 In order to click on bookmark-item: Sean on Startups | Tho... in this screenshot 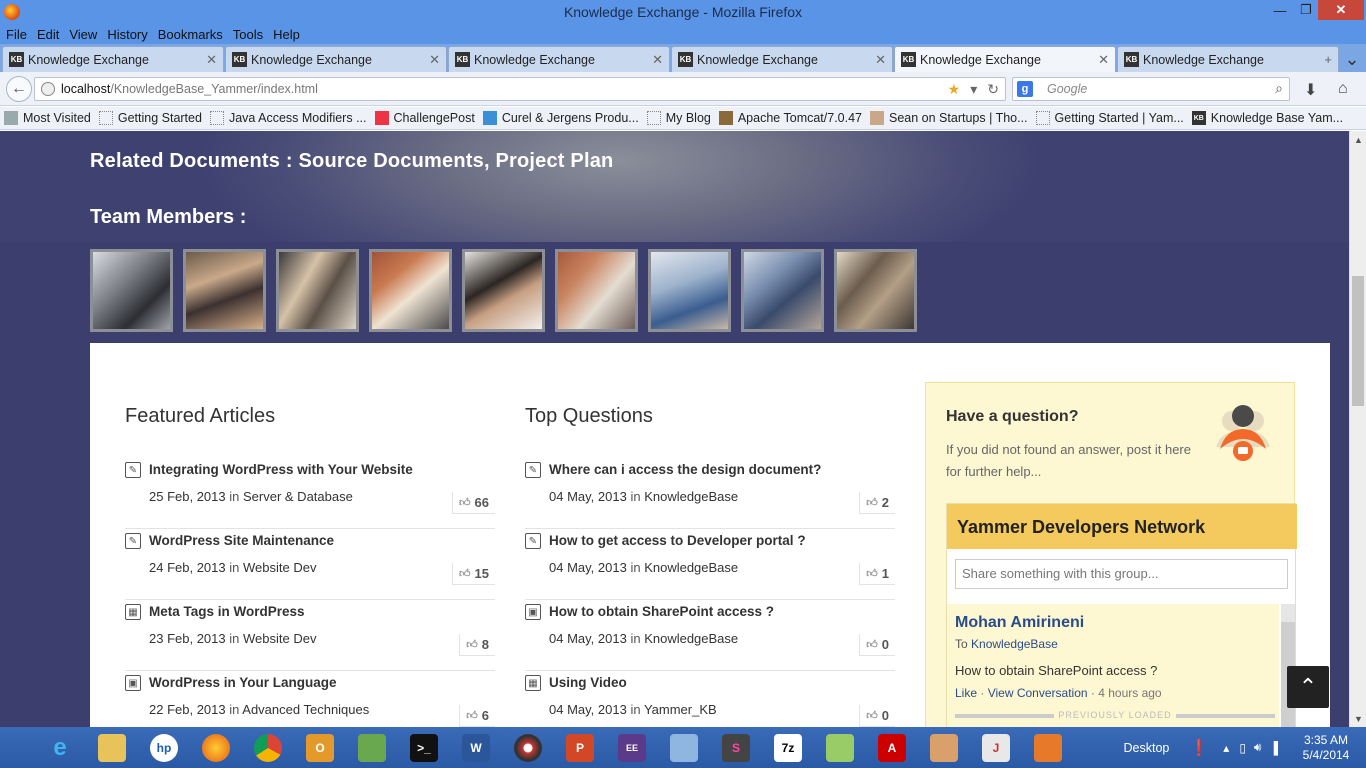, I will do `click(949, 118)`.